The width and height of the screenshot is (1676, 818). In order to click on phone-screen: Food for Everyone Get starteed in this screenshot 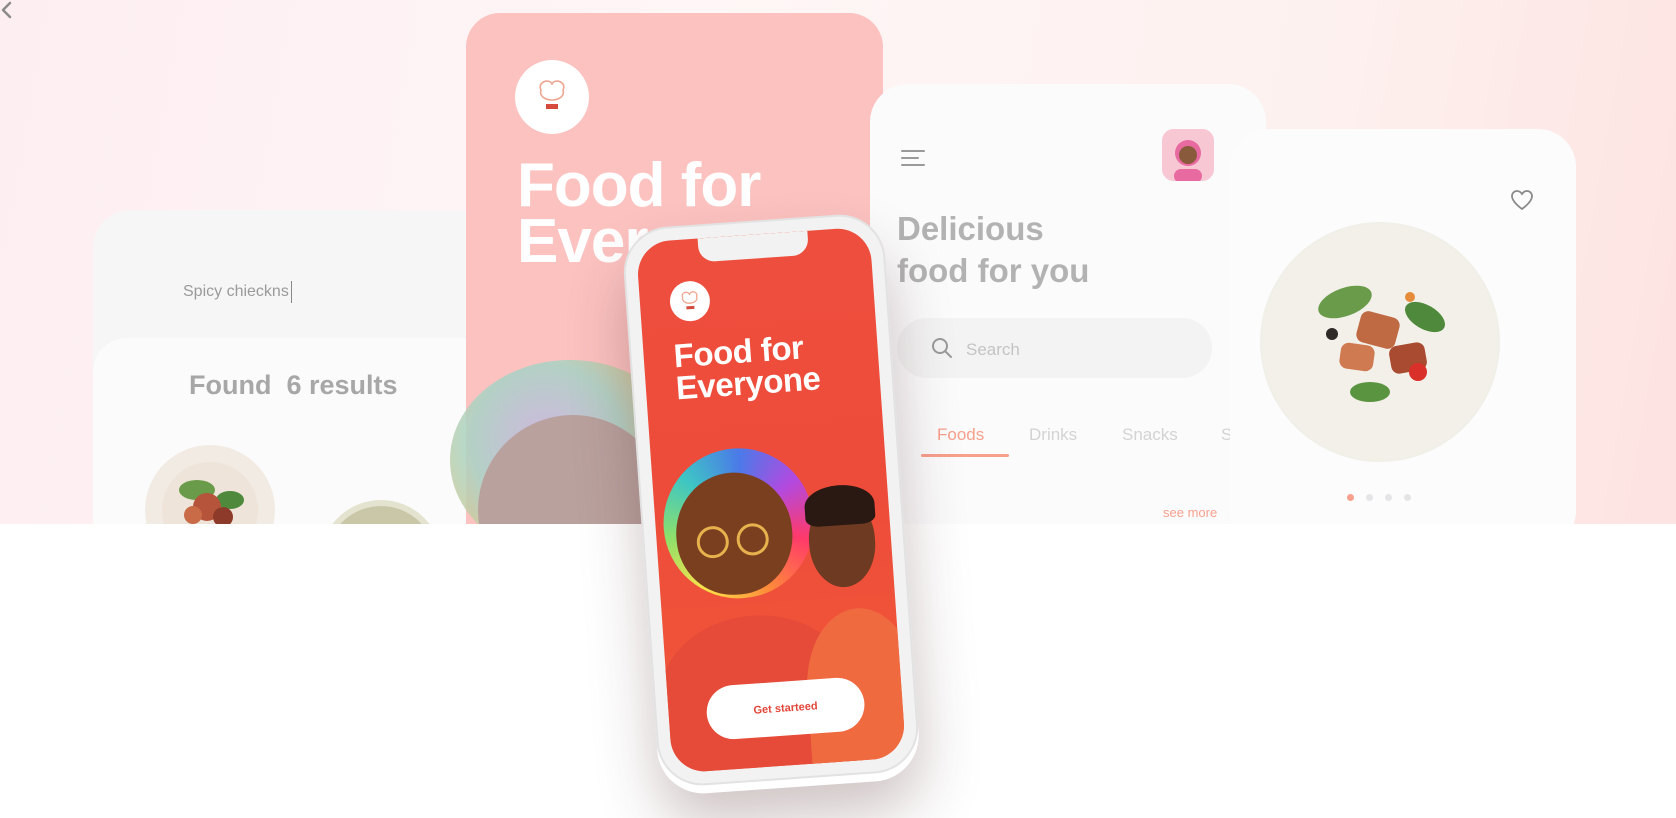, I will do `click(771, 500)`.